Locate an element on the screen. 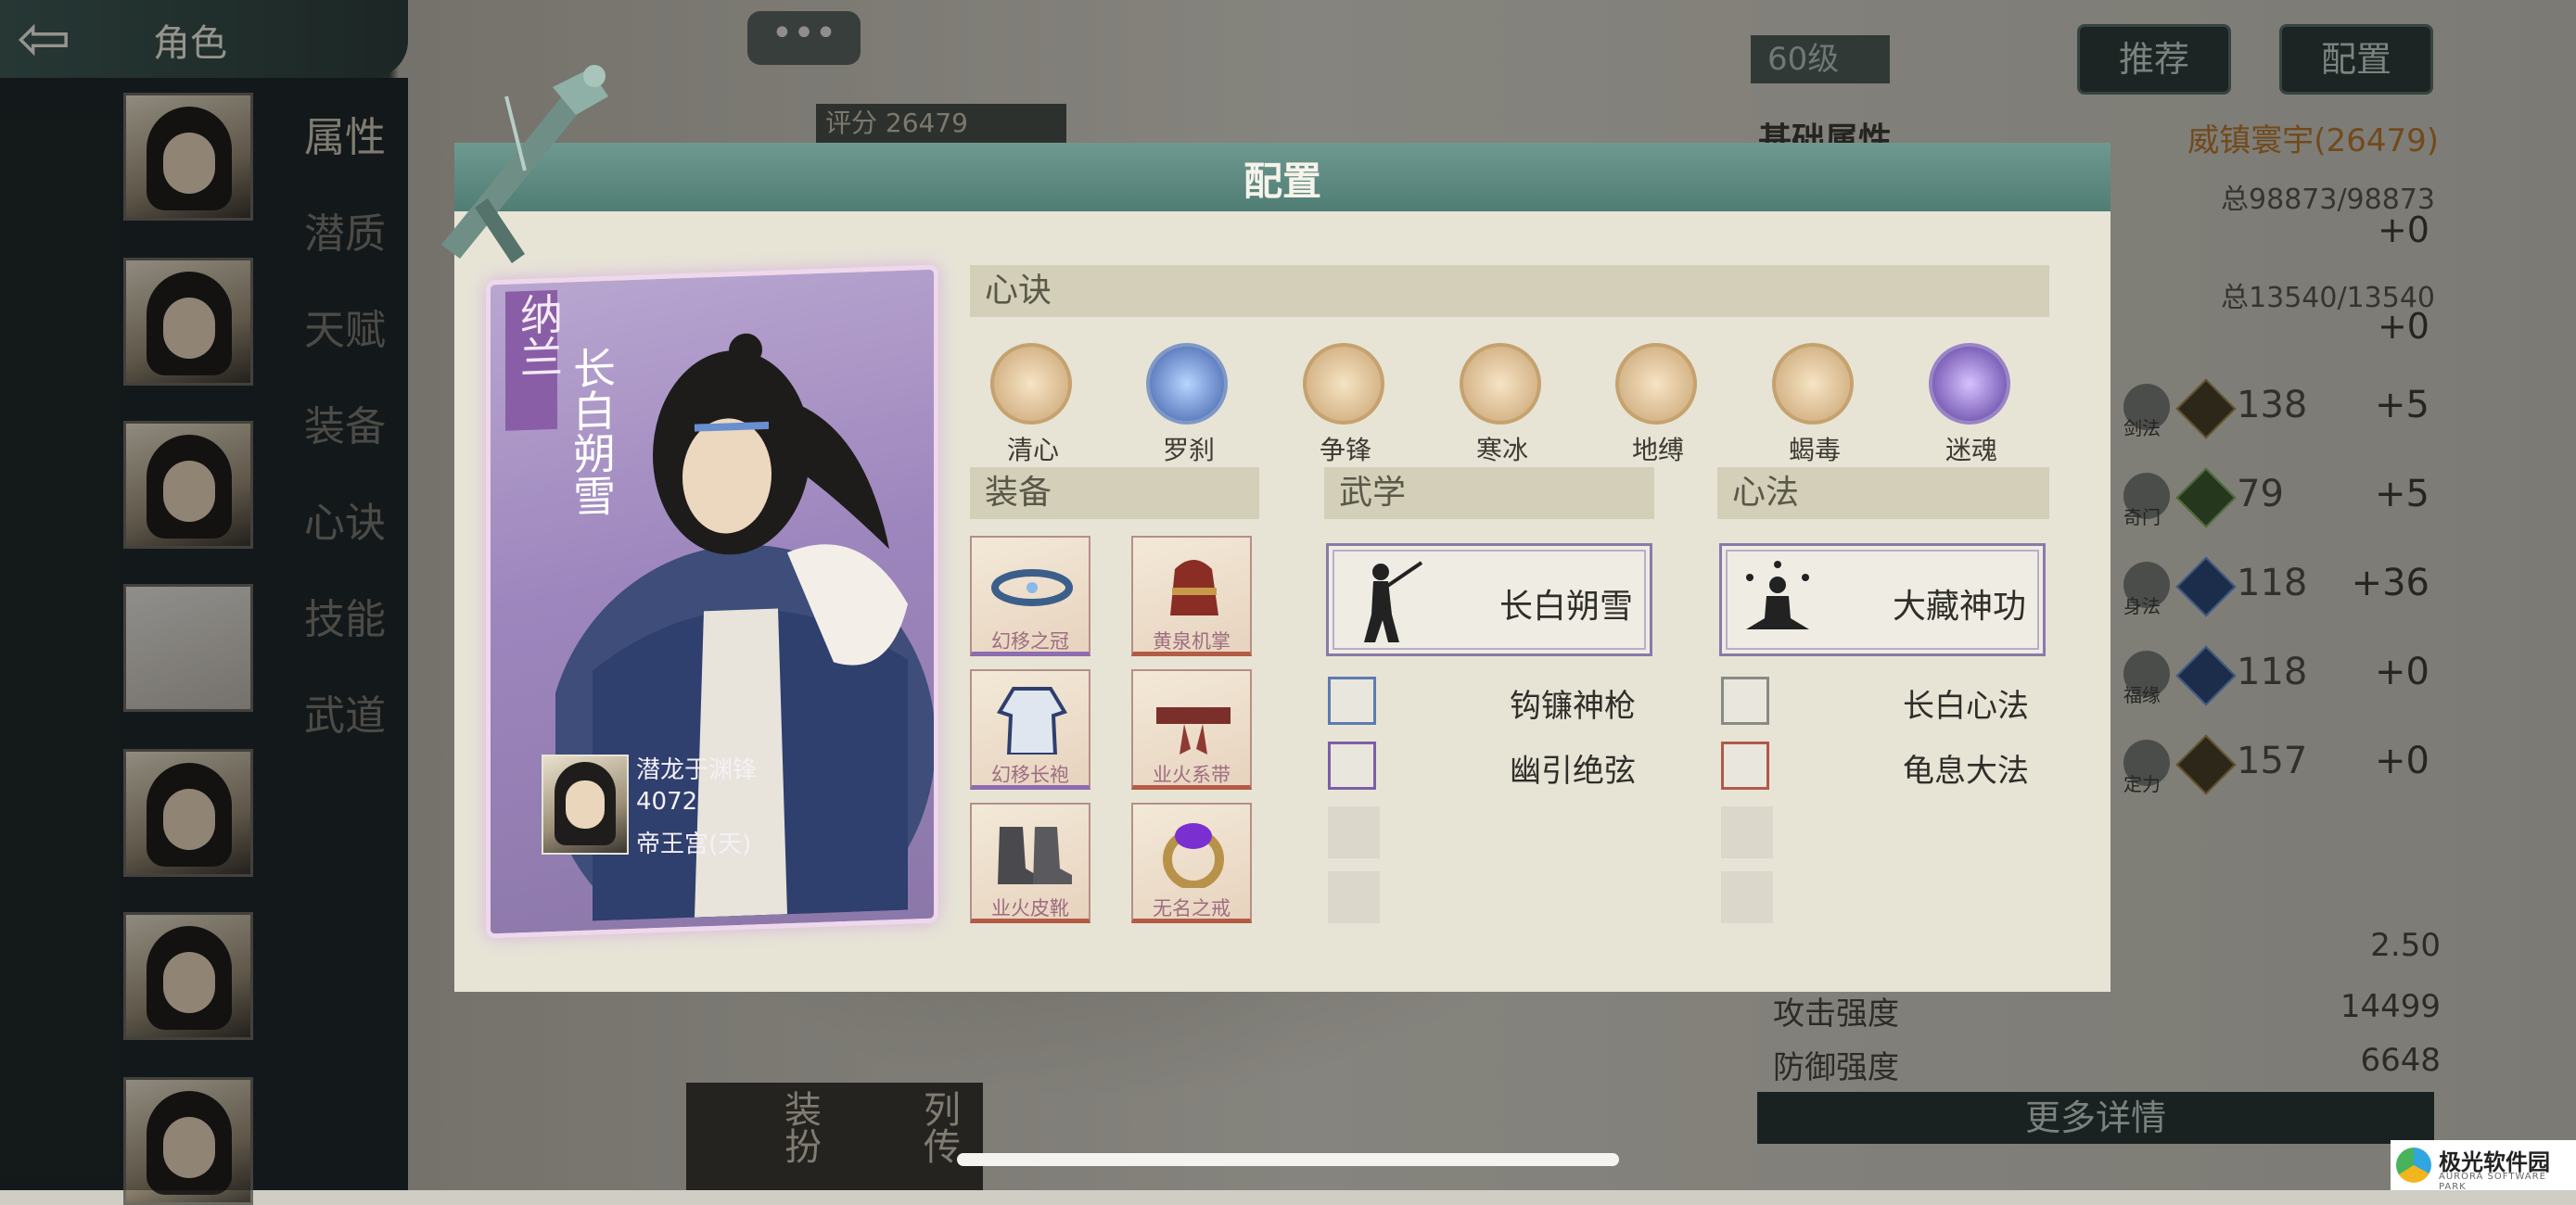  equip-slot-crown: 幻移之冠 is located at coordinates (1030, 596).